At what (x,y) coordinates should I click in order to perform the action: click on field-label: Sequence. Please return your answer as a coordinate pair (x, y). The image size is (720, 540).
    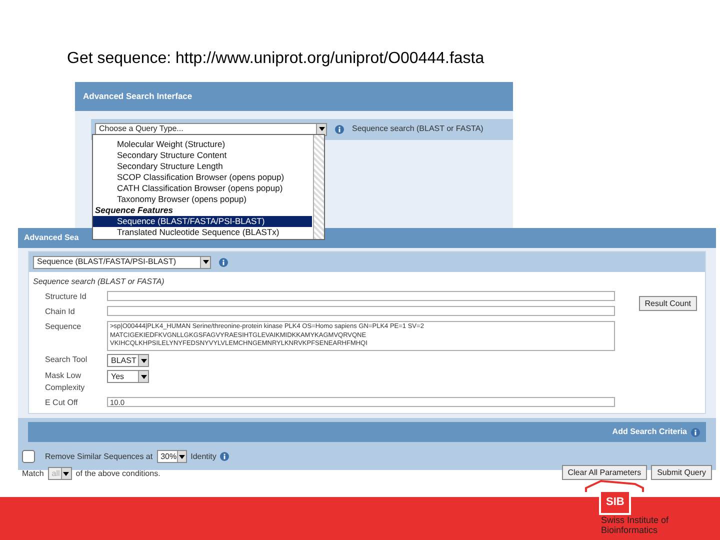
    Looking at the image, I should click on (63, 327).